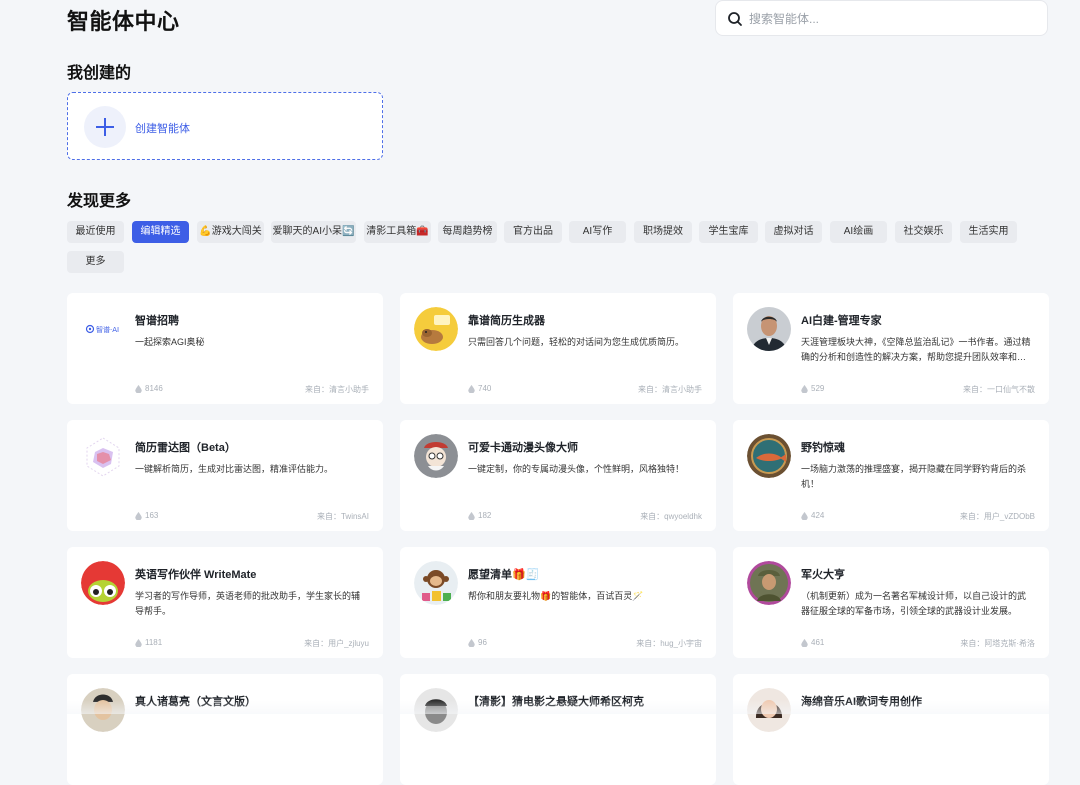 This screenshot has width=1080, height=785. Describe the element at coordinates (95, 232) in the screenshot. I see `tab-recent: 最近使用` at that location.